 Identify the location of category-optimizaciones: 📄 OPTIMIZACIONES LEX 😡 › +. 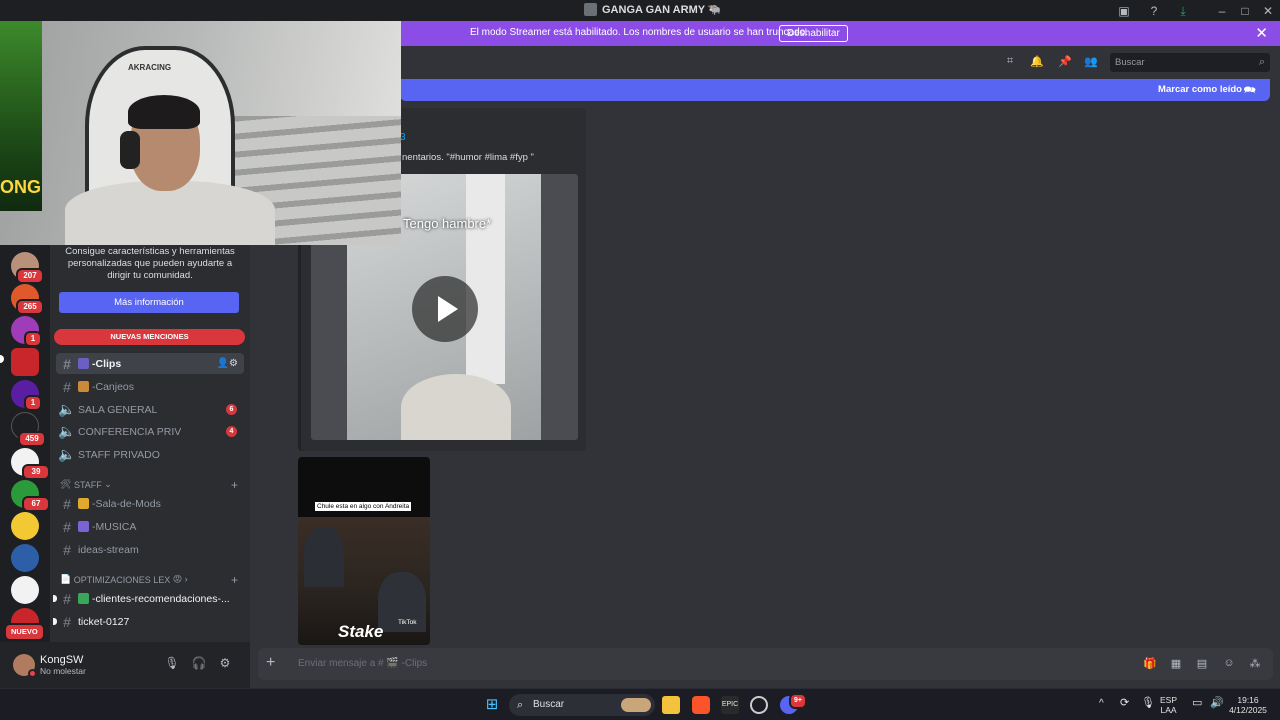
(151, 580).